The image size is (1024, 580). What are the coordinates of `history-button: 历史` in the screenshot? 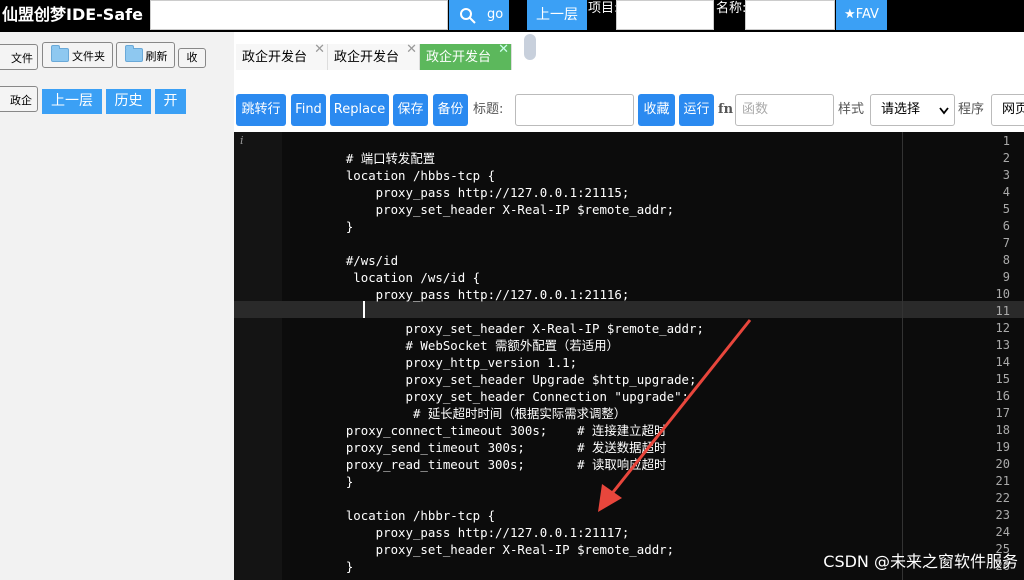 It's located at (128, 101).